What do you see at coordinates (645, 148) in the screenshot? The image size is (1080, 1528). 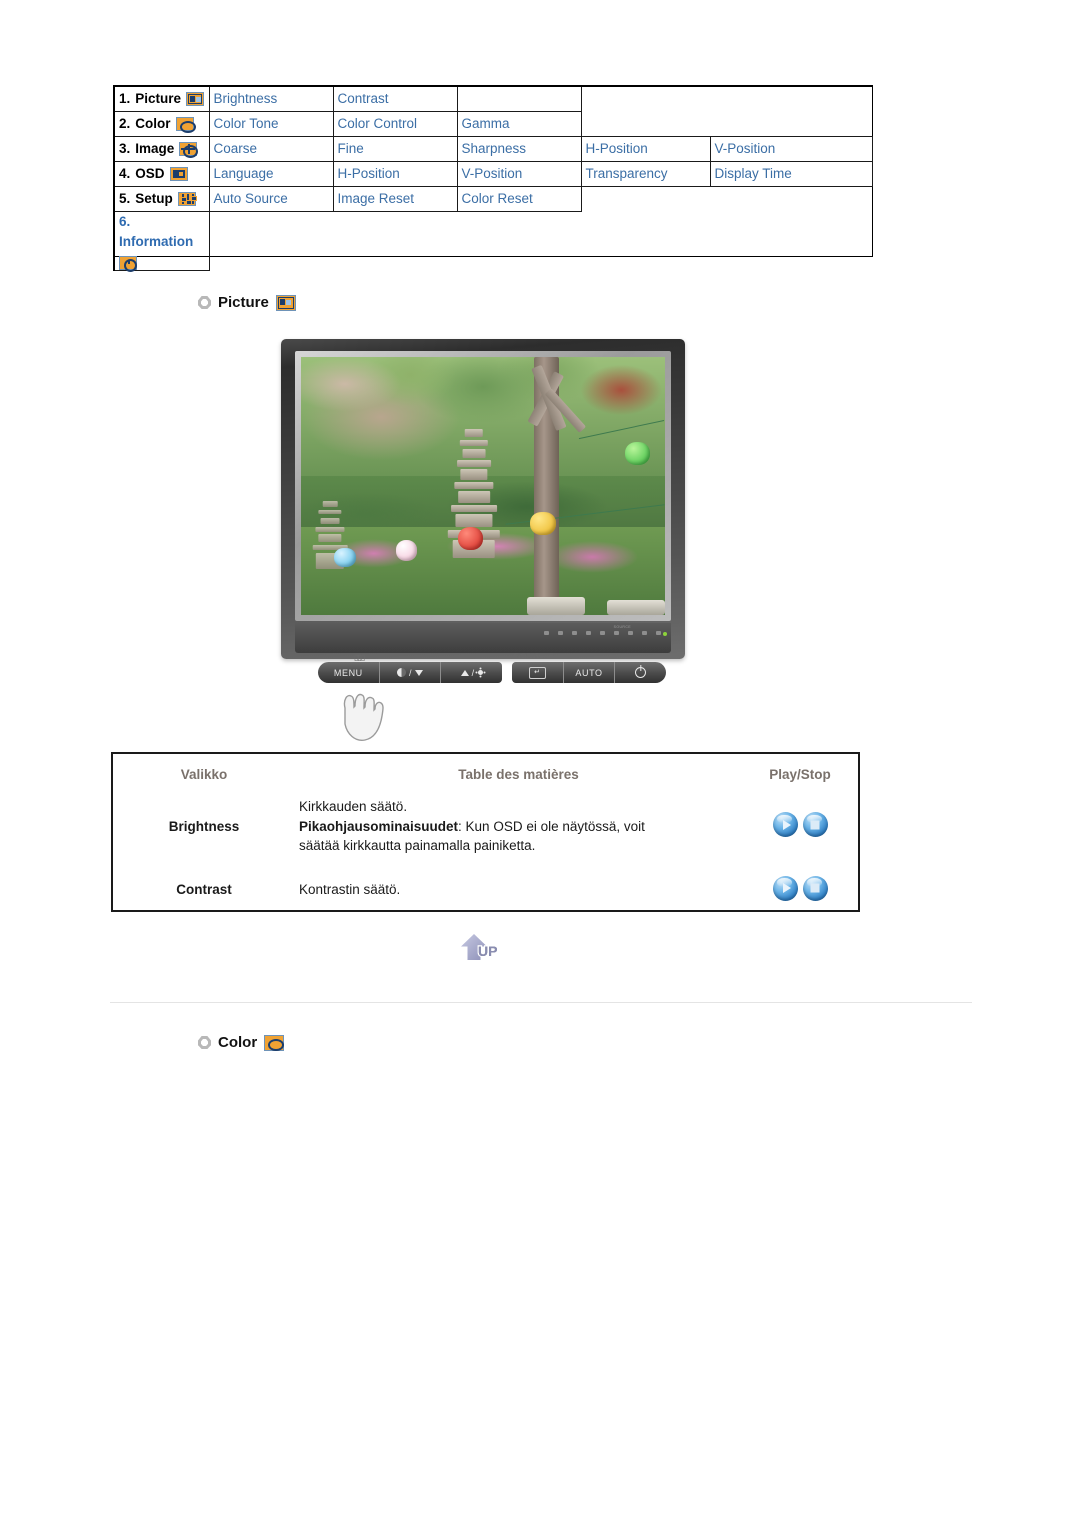 I see `menu-item-h-position: H-Position` at bounding box center [645, 148].